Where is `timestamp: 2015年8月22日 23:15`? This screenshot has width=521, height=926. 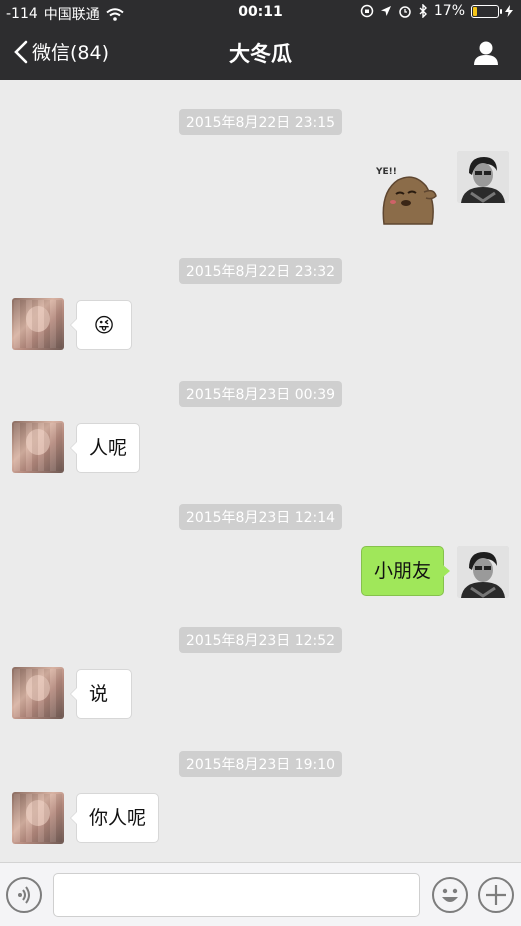
timestamp: 2015年8月22日 23:15 is located at coordinates (260, 122).